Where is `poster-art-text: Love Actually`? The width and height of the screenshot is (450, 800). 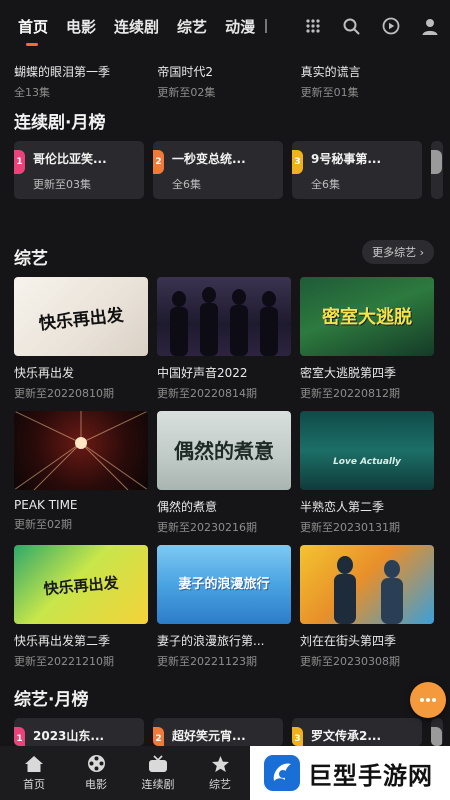 poster-art-text: Love Actually is located at coordinates (367, 462).